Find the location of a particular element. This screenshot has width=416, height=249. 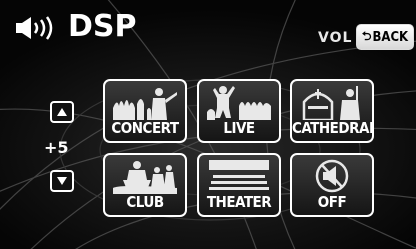

back-button: ⮌ BACK is located at coordinates (385, 37).